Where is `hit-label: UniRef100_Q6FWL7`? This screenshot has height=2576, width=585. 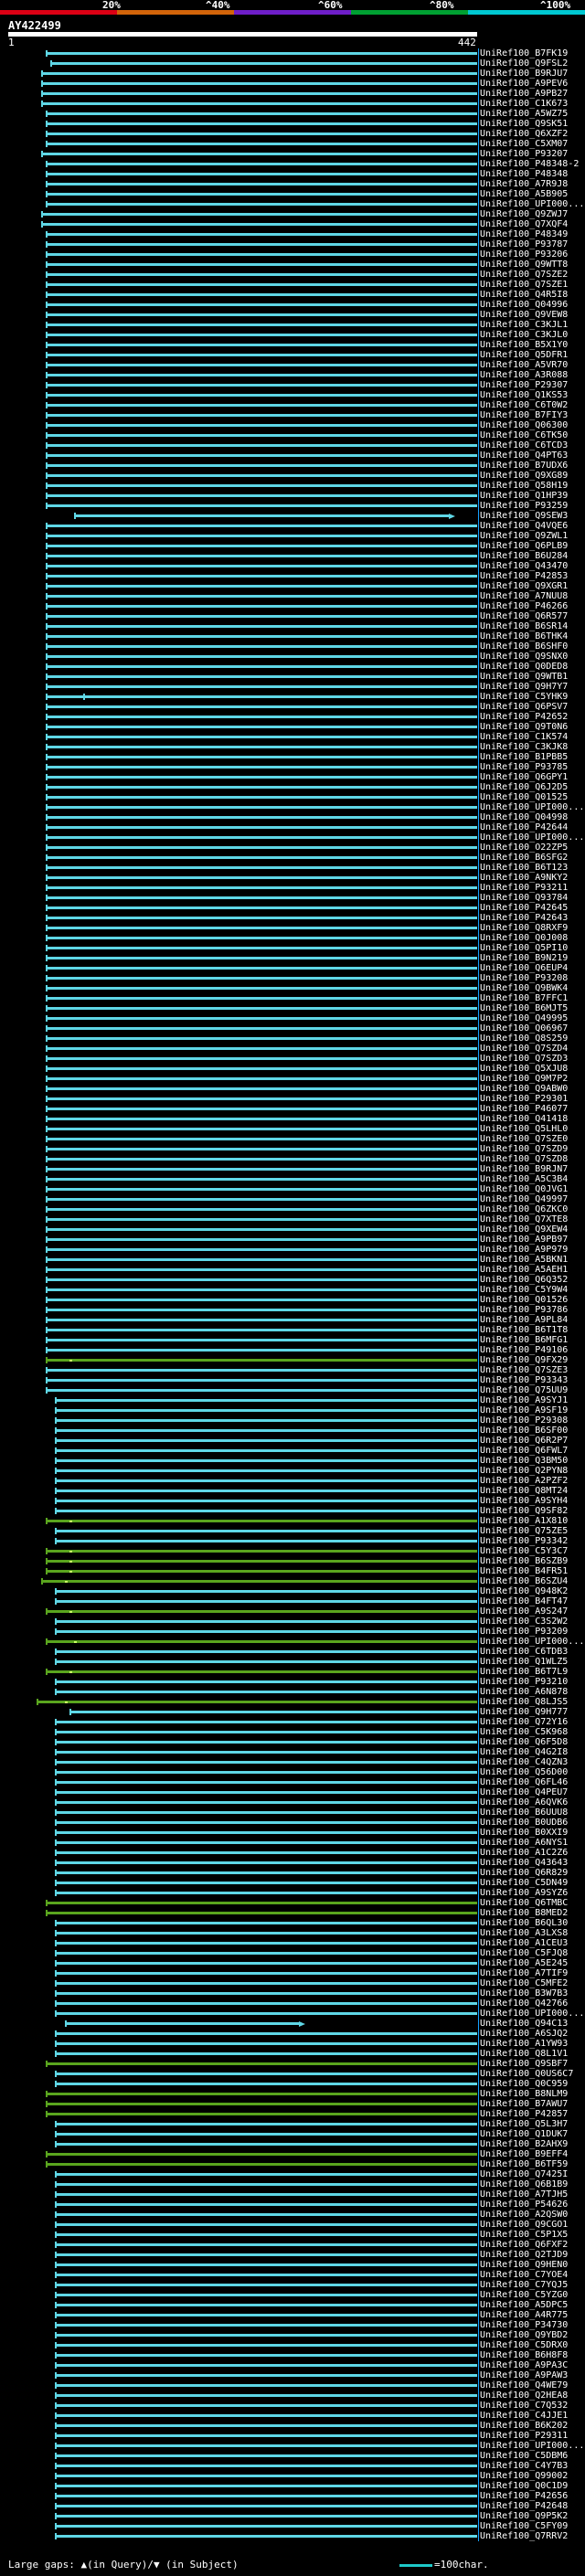 hit-label: UniRef100_Q6FWL7 is located at coordinates (524, 1451).